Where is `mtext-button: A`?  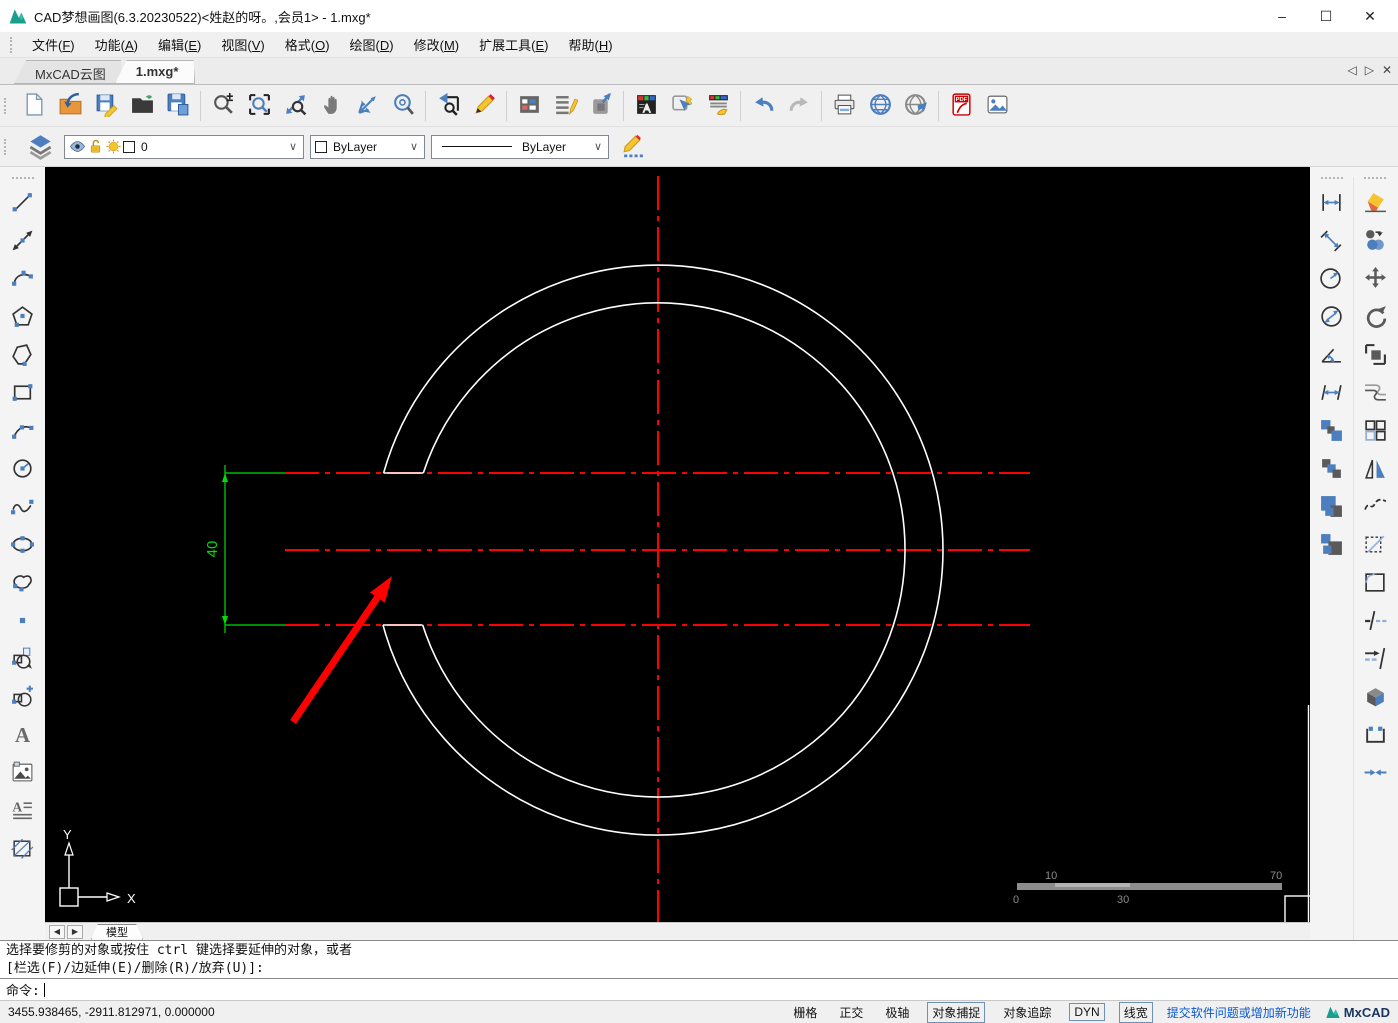 mtext-button: A is located at coordinates (23, 812).